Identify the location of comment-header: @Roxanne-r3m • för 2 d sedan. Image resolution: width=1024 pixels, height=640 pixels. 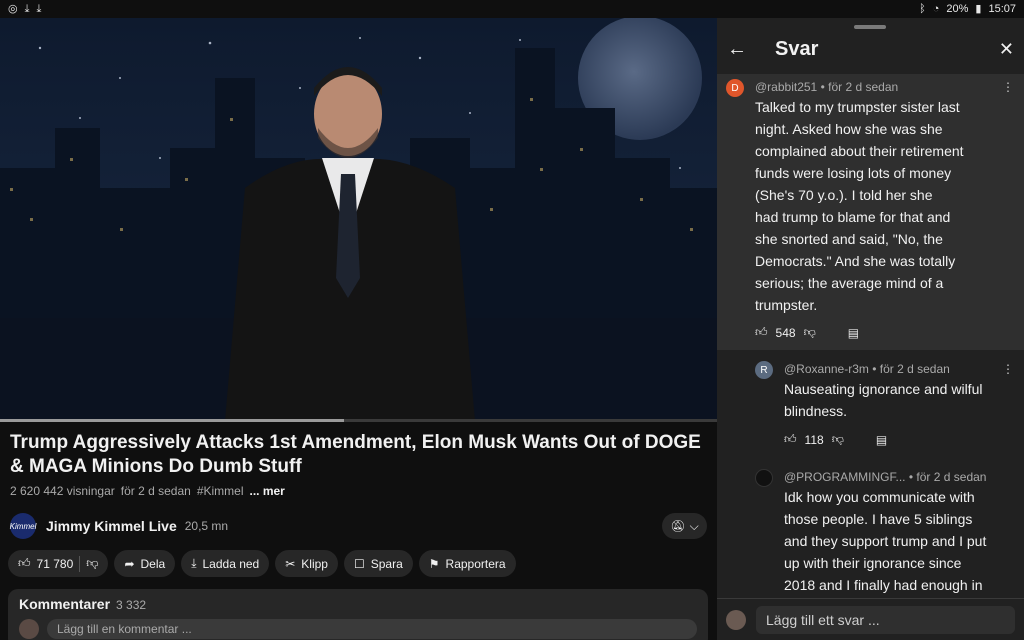
(867, 369).